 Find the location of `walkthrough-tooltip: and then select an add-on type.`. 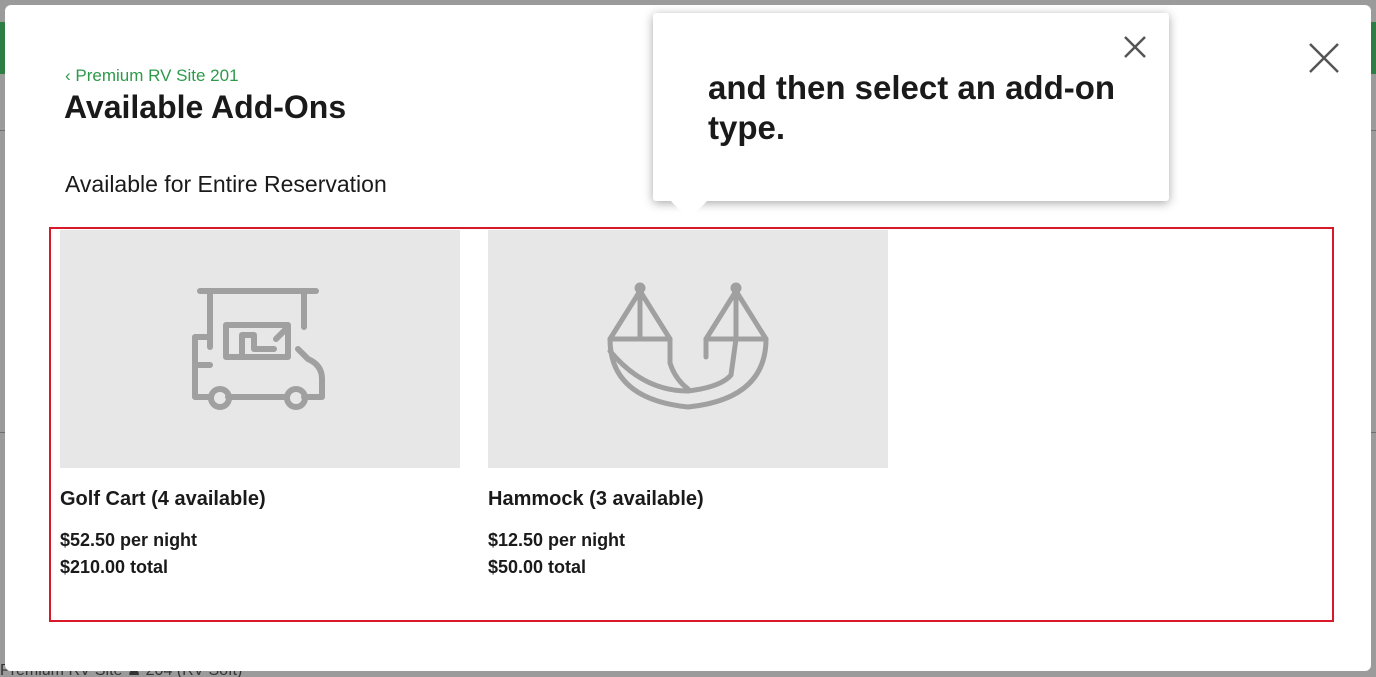

walkthrough-tooltip: and then select an add-on type. is located at coordinates (911, 107).